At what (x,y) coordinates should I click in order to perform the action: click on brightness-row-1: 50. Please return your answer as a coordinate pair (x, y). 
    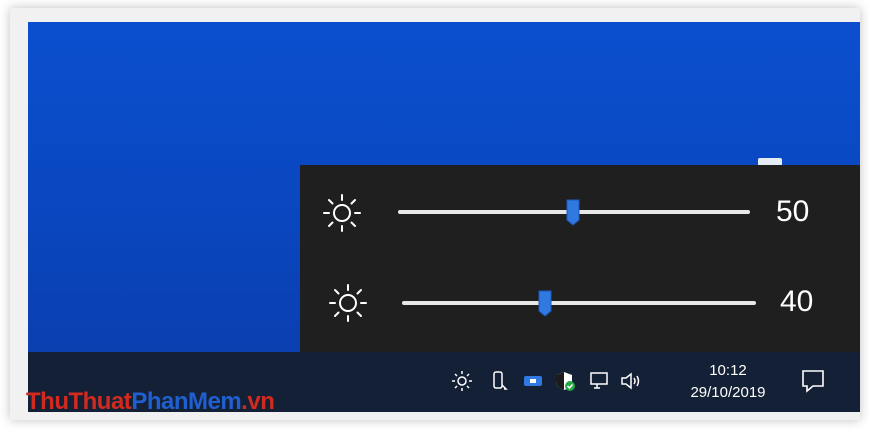
    Looking at the image, I should click on (580, 213).